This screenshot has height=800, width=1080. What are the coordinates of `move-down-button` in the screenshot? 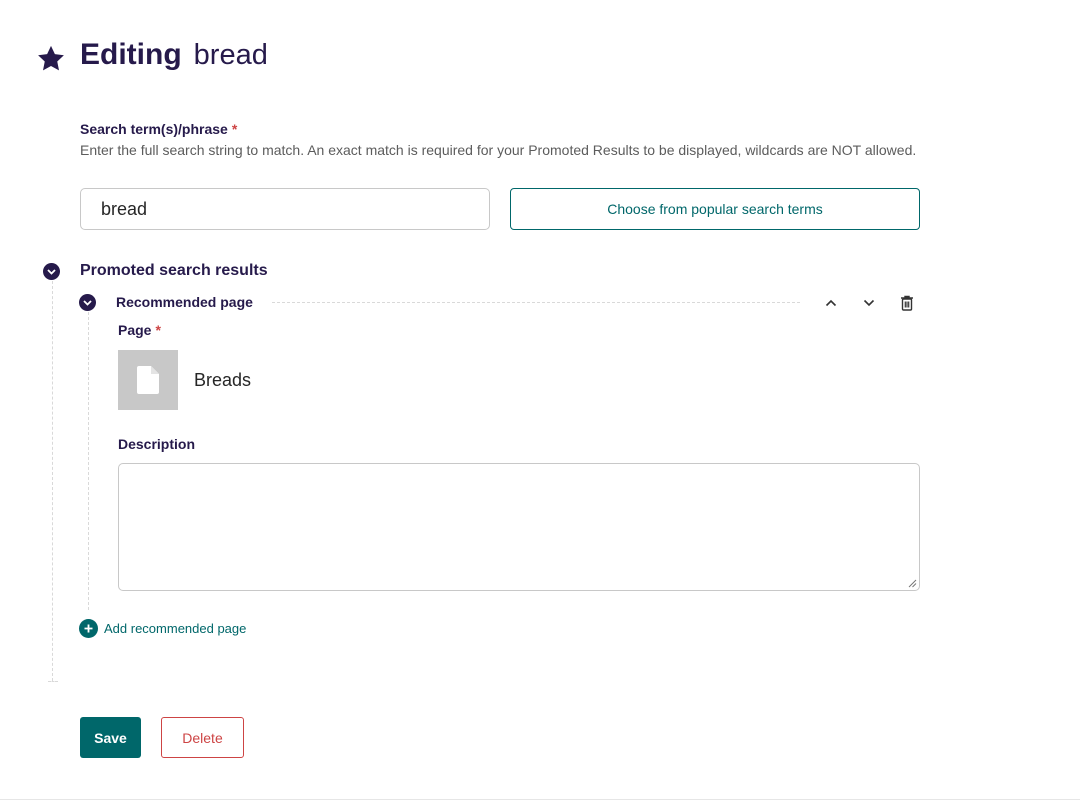 It's located at (869, 303).